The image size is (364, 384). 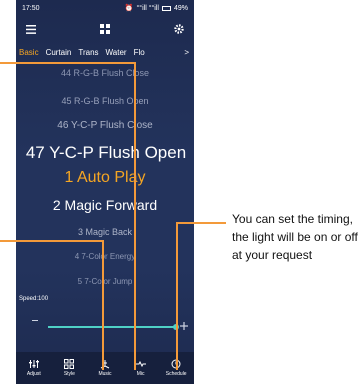 I want to click on speed-decrease-icon, so click(x=35, y=320).